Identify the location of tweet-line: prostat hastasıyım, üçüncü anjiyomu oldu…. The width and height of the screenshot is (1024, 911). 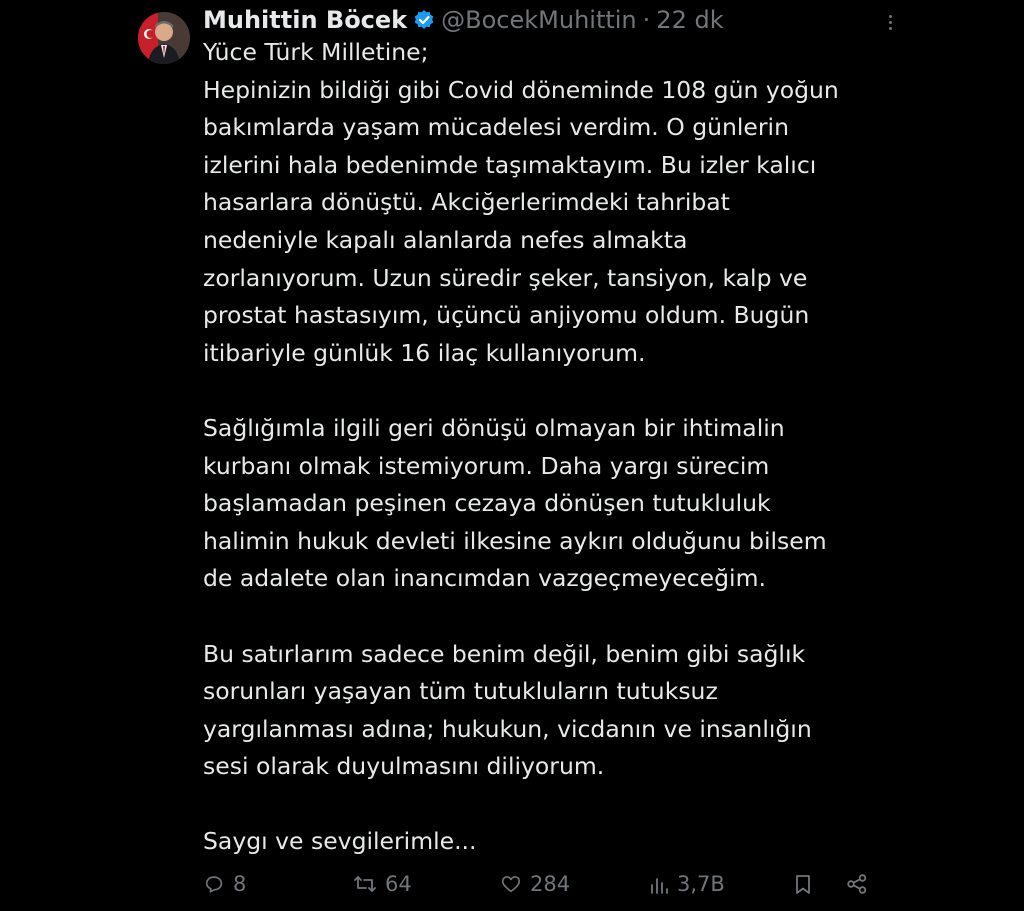
(506, 315).